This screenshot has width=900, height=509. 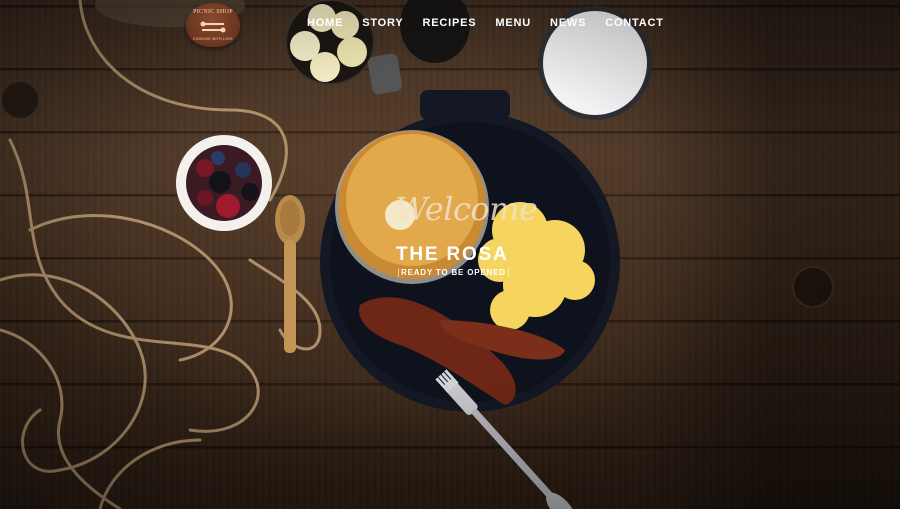 I want to click on logo-name: PICNIC SHOP, so click(x=213, y=12).